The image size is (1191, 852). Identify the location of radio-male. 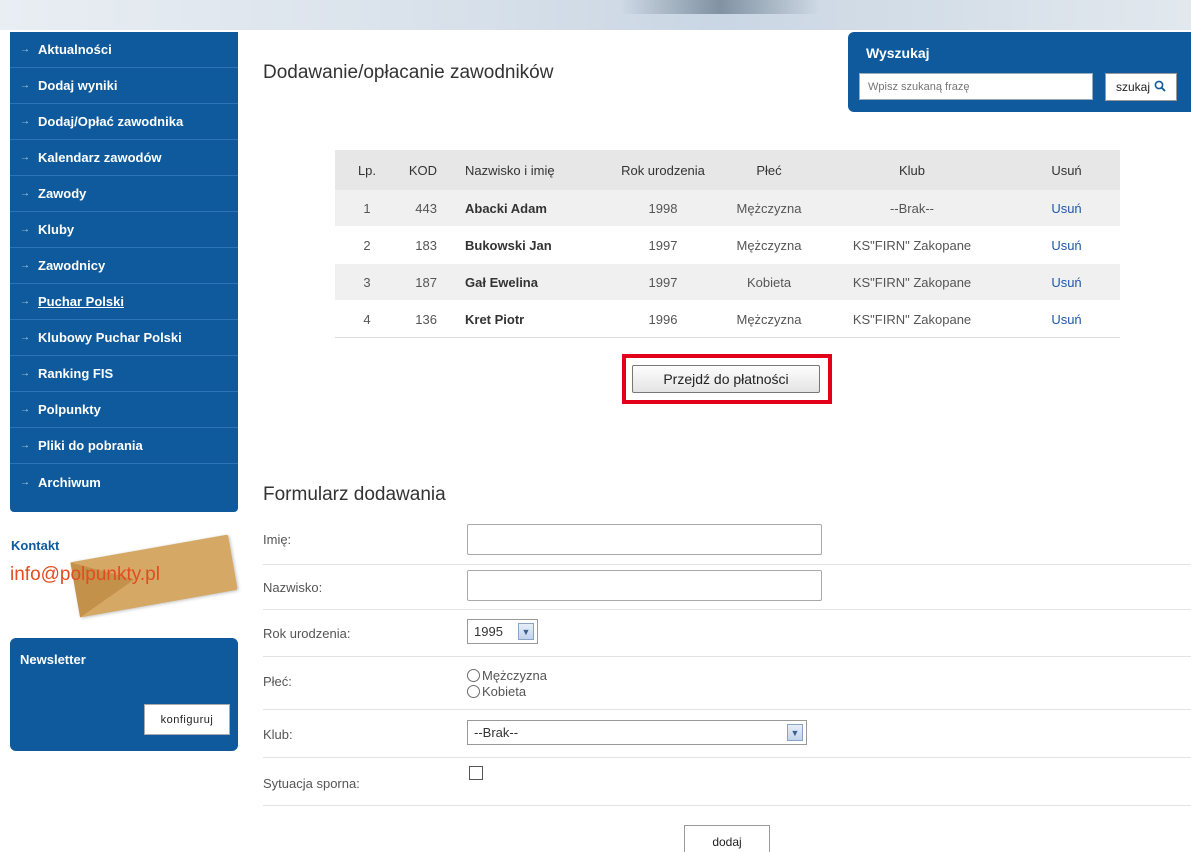
(473, 675).